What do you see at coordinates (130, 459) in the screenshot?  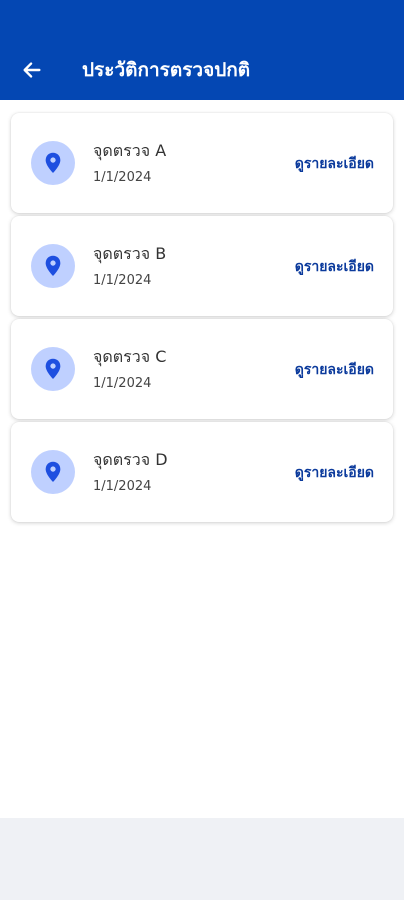 I see `checkpoint-name: จุดตรวจ D` at bounding box center [130, 459].